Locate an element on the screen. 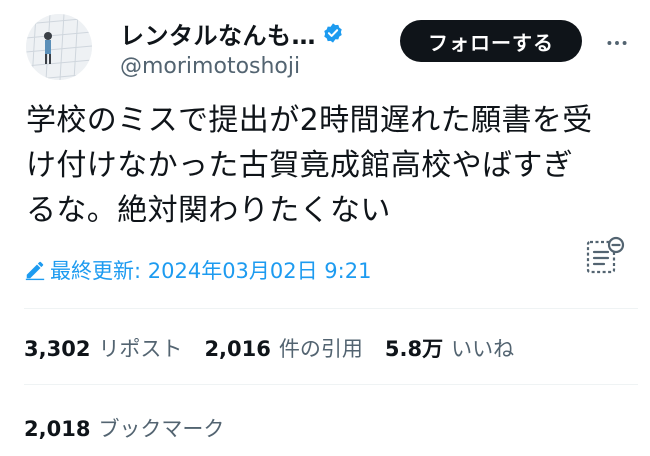  likes-label: いいね is located at coordinates (483, 349).